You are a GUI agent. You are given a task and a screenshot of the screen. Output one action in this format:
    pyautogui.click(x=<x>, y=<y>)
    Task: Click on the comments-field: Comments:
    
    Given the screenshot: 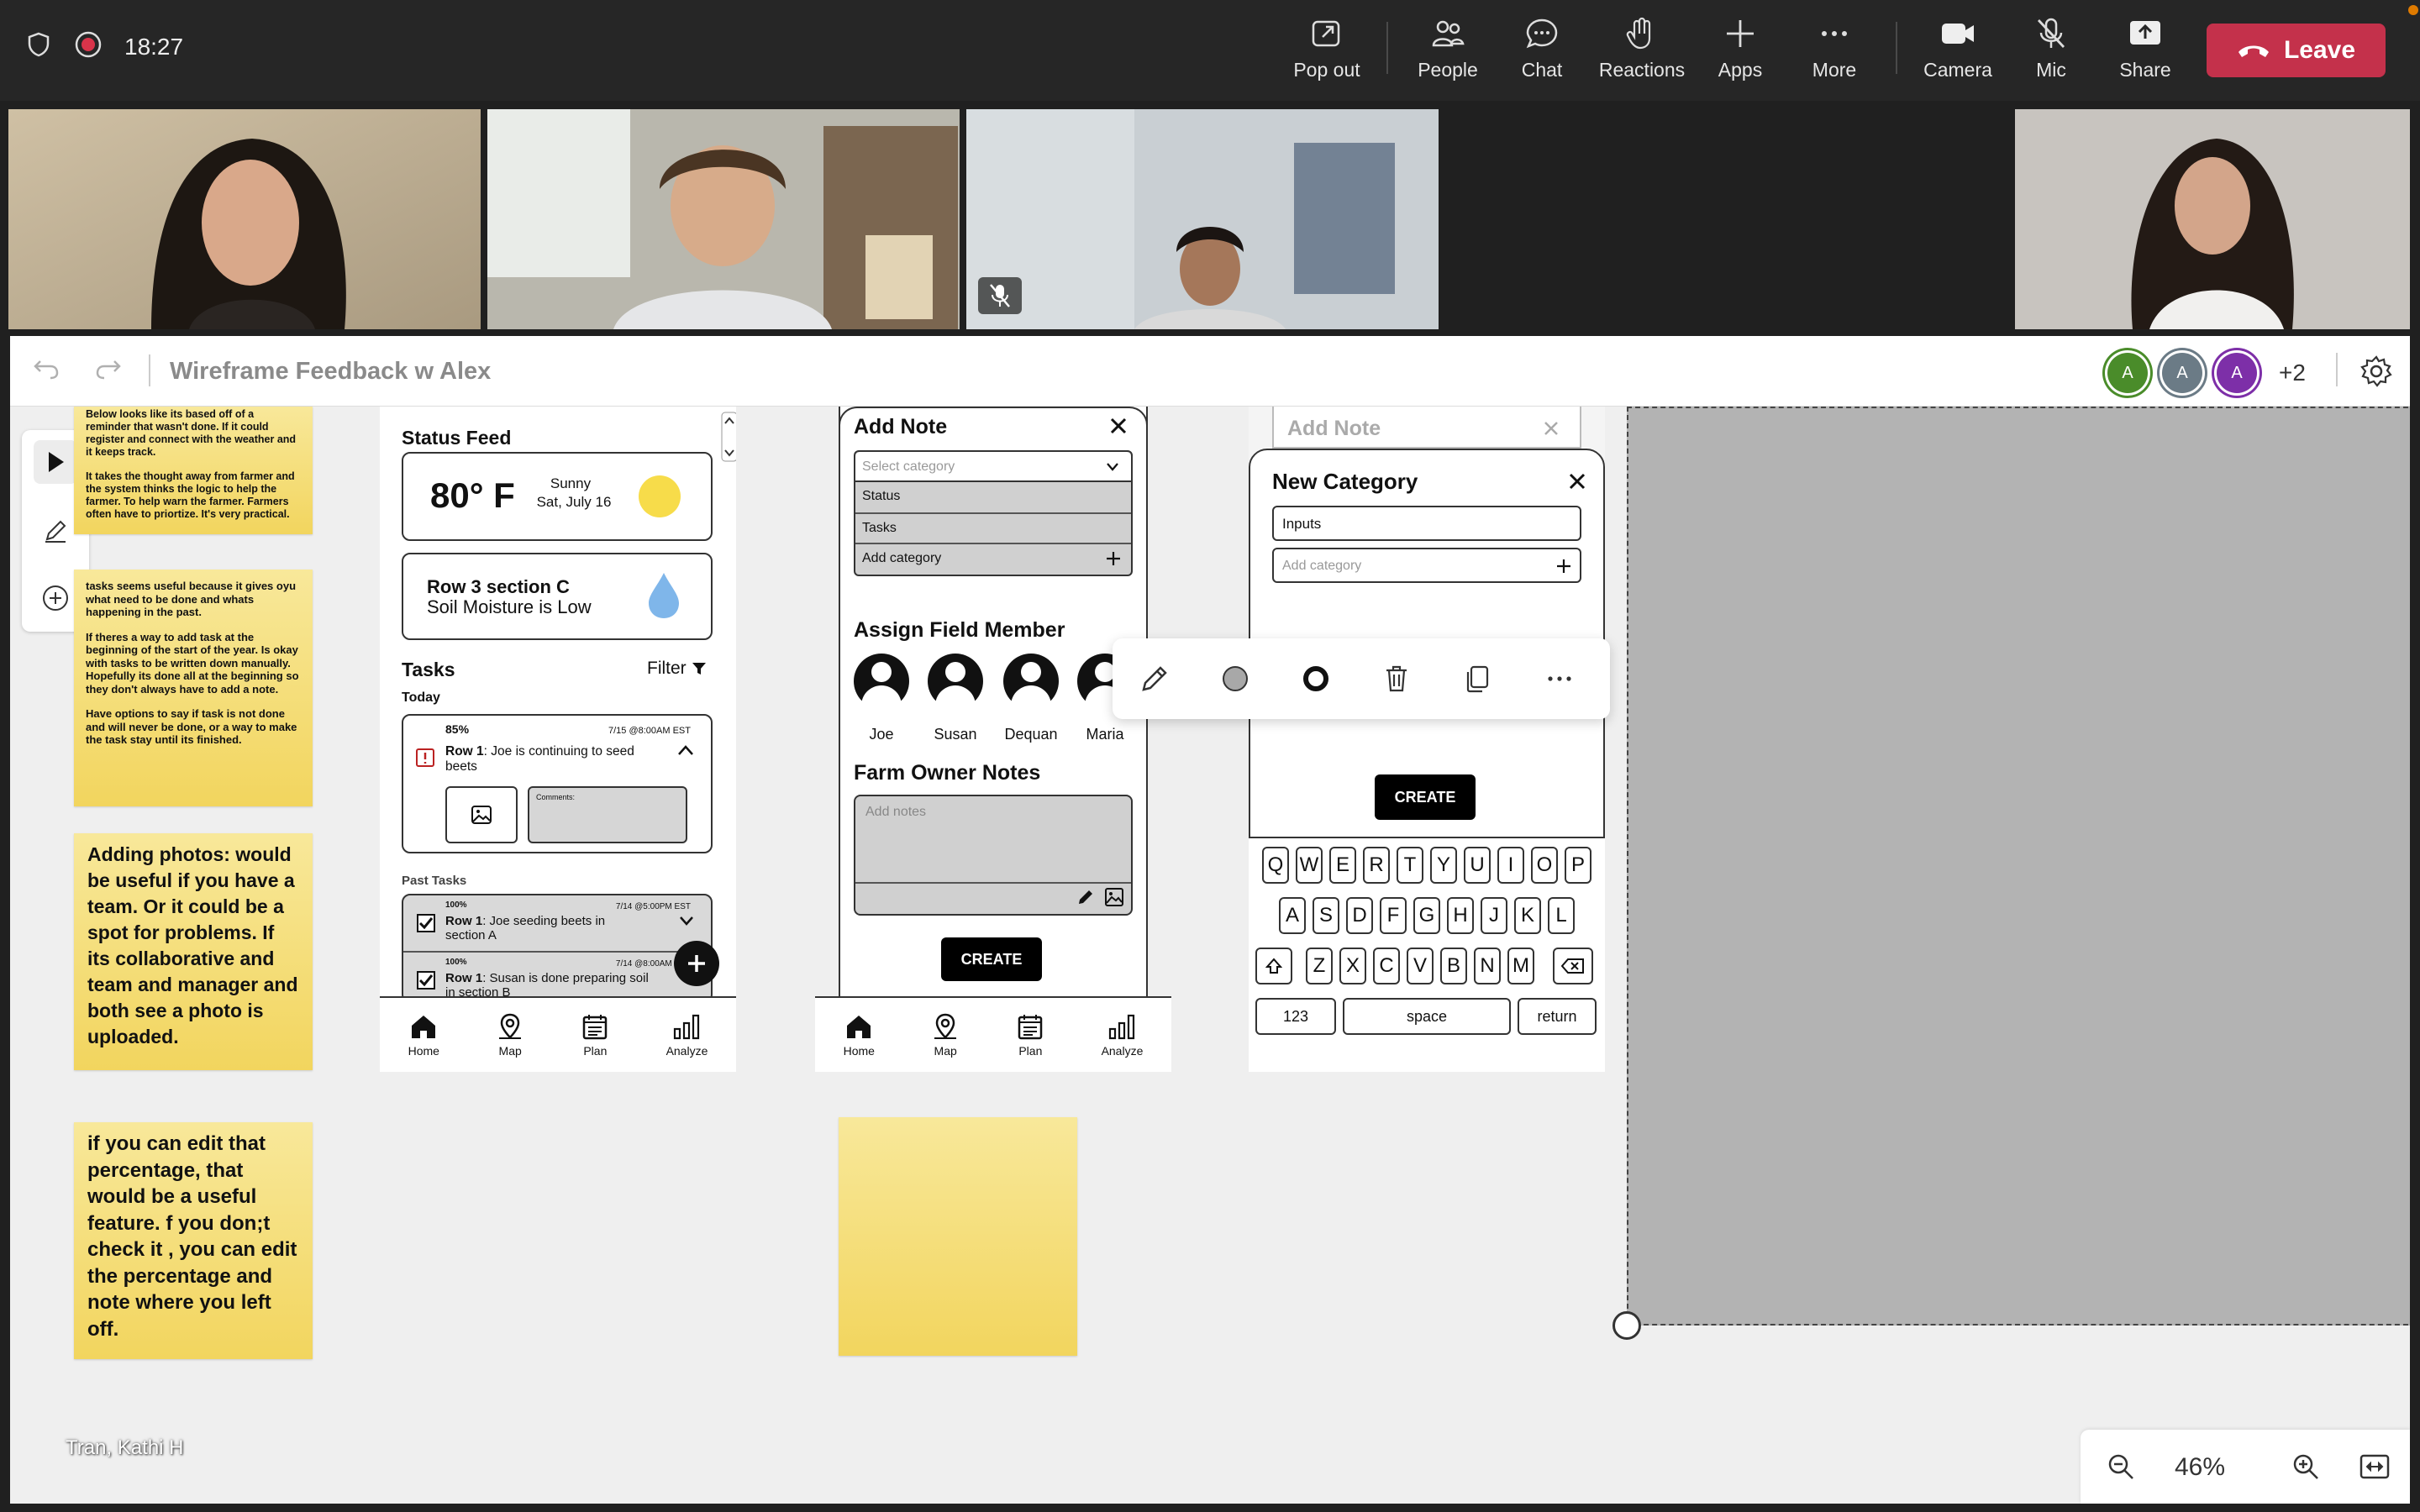 What is the action you would take?
    pyautogui.click(x=607, y=814)
    